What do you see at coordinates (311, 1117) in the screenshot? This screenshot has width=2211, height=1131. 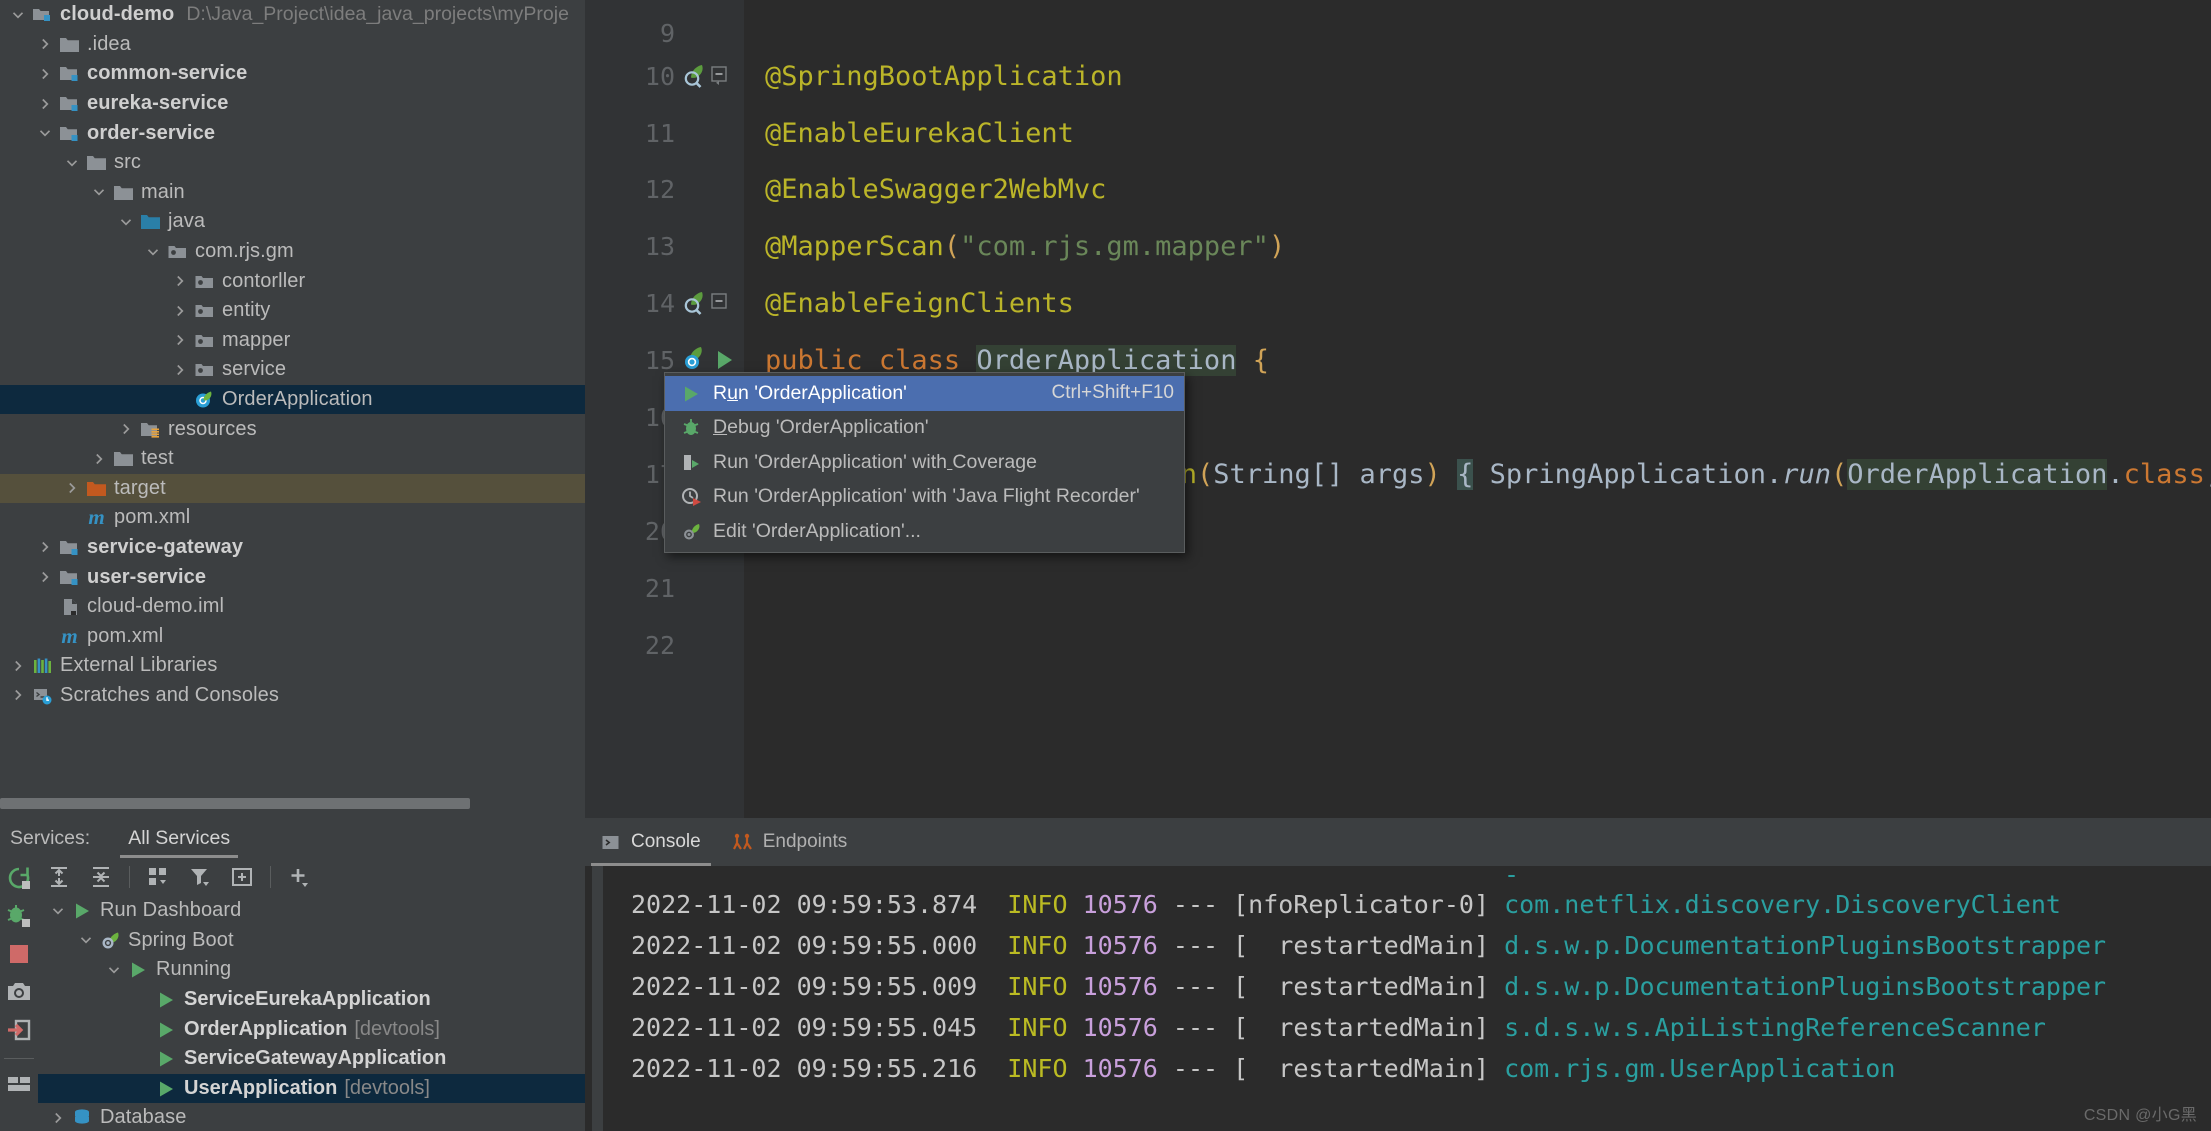 I see `service-row-database: Database` at bounding box center [311, 1117].